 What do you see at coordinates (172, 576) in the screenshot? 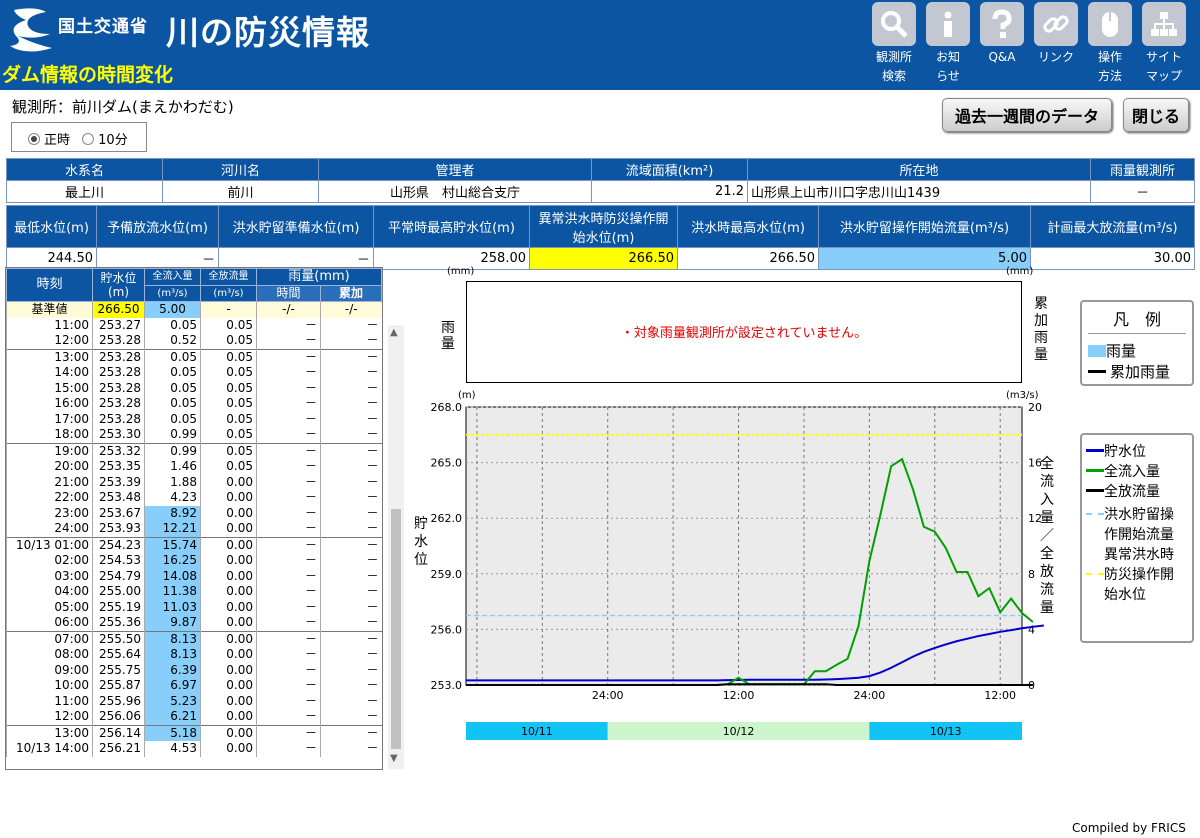
I see `cell-inflow: 14.08` at bounding box center [172, 576].